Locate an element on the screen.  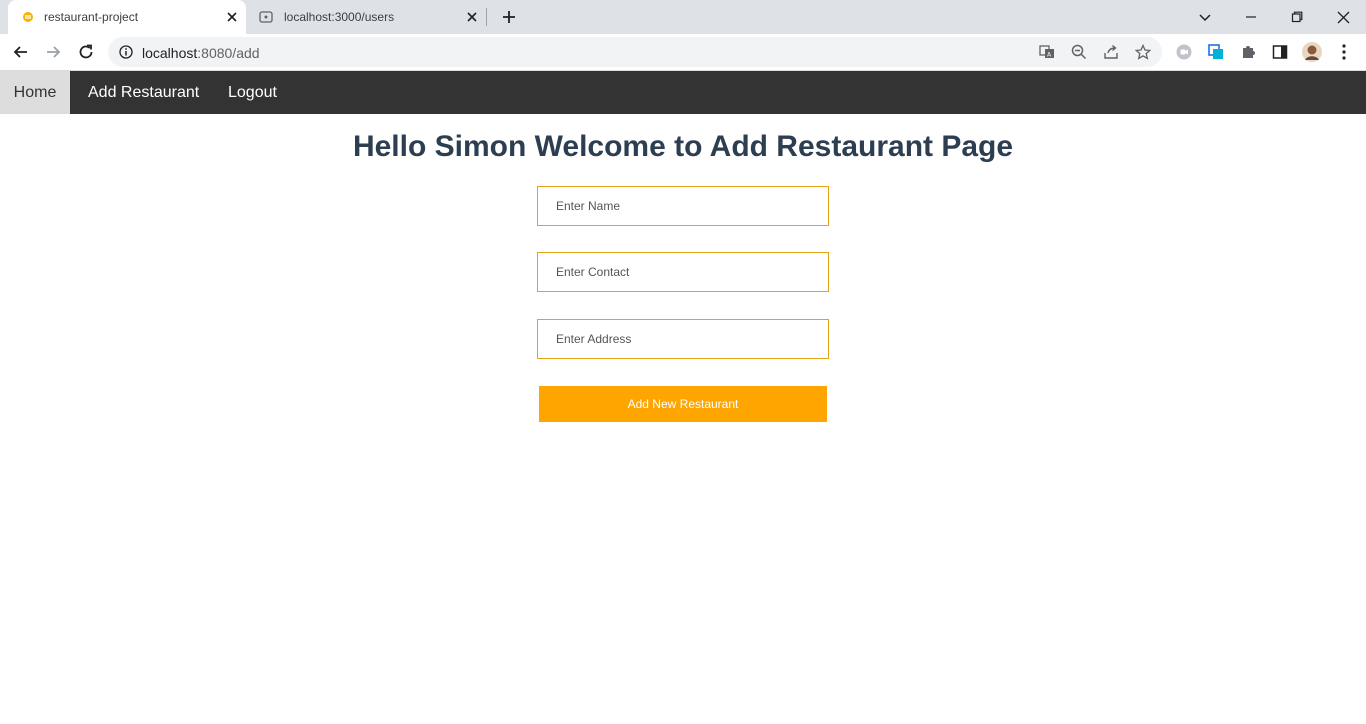
profile-avatar is located at coordinates (1312, 52).